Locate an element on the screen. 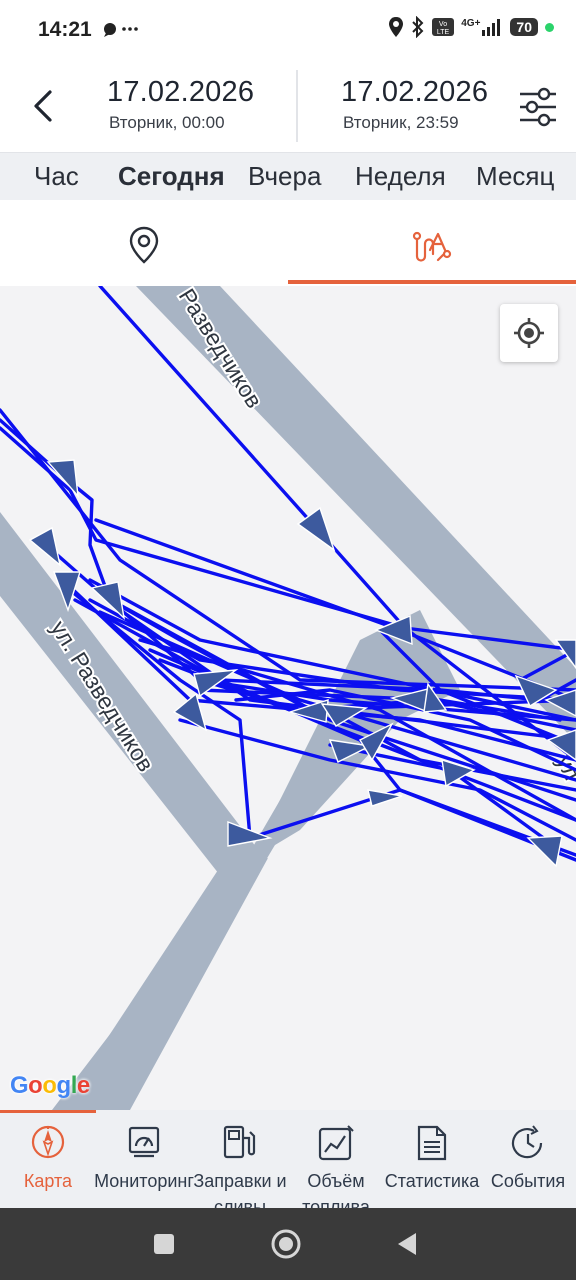  nav-events: События is located at coordinates (528, 1159).